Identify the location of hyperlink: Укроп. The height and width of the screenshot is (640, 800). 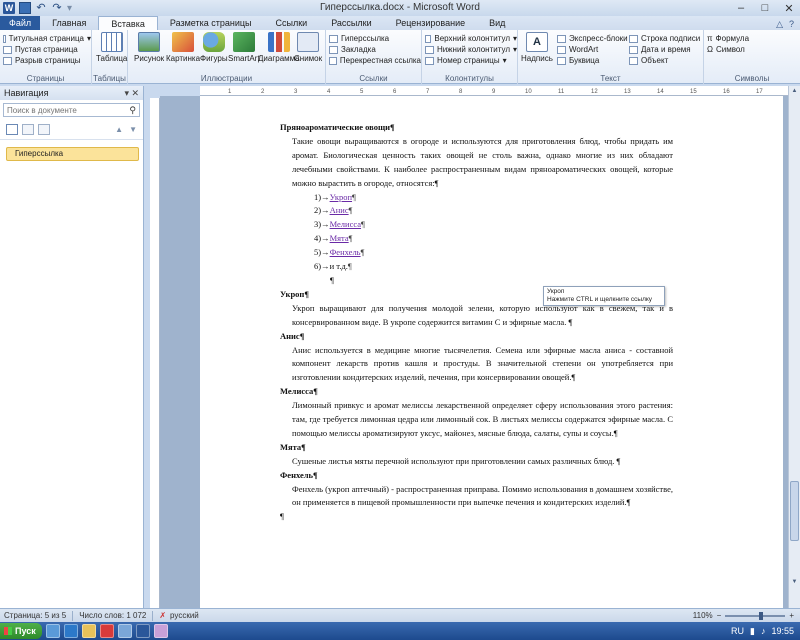
(341, 197).